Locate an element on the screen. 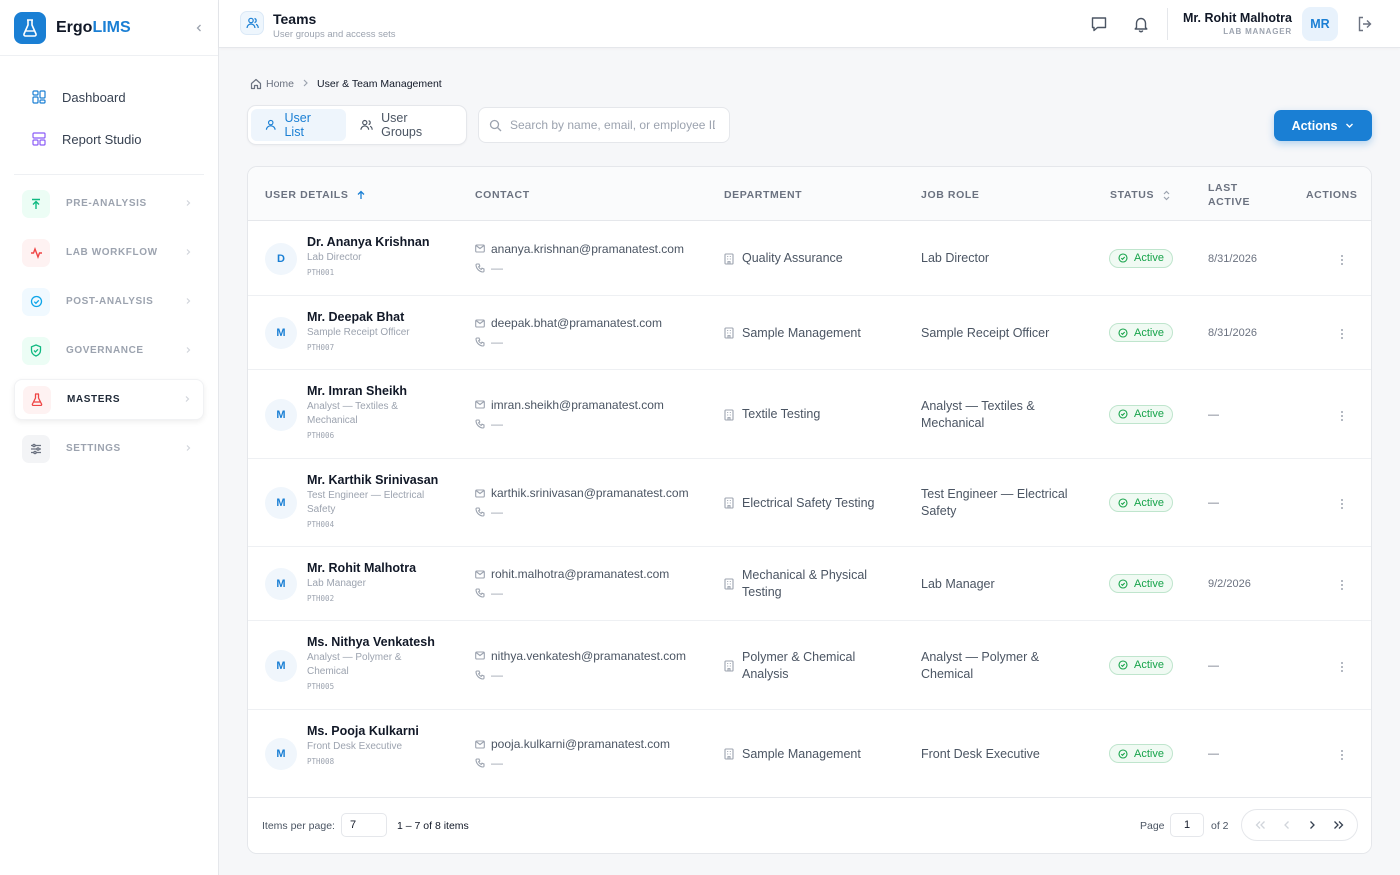 Image resolution: width=1400 pixels, height=875 pixels. search-input is located at coordinates (612, 125).